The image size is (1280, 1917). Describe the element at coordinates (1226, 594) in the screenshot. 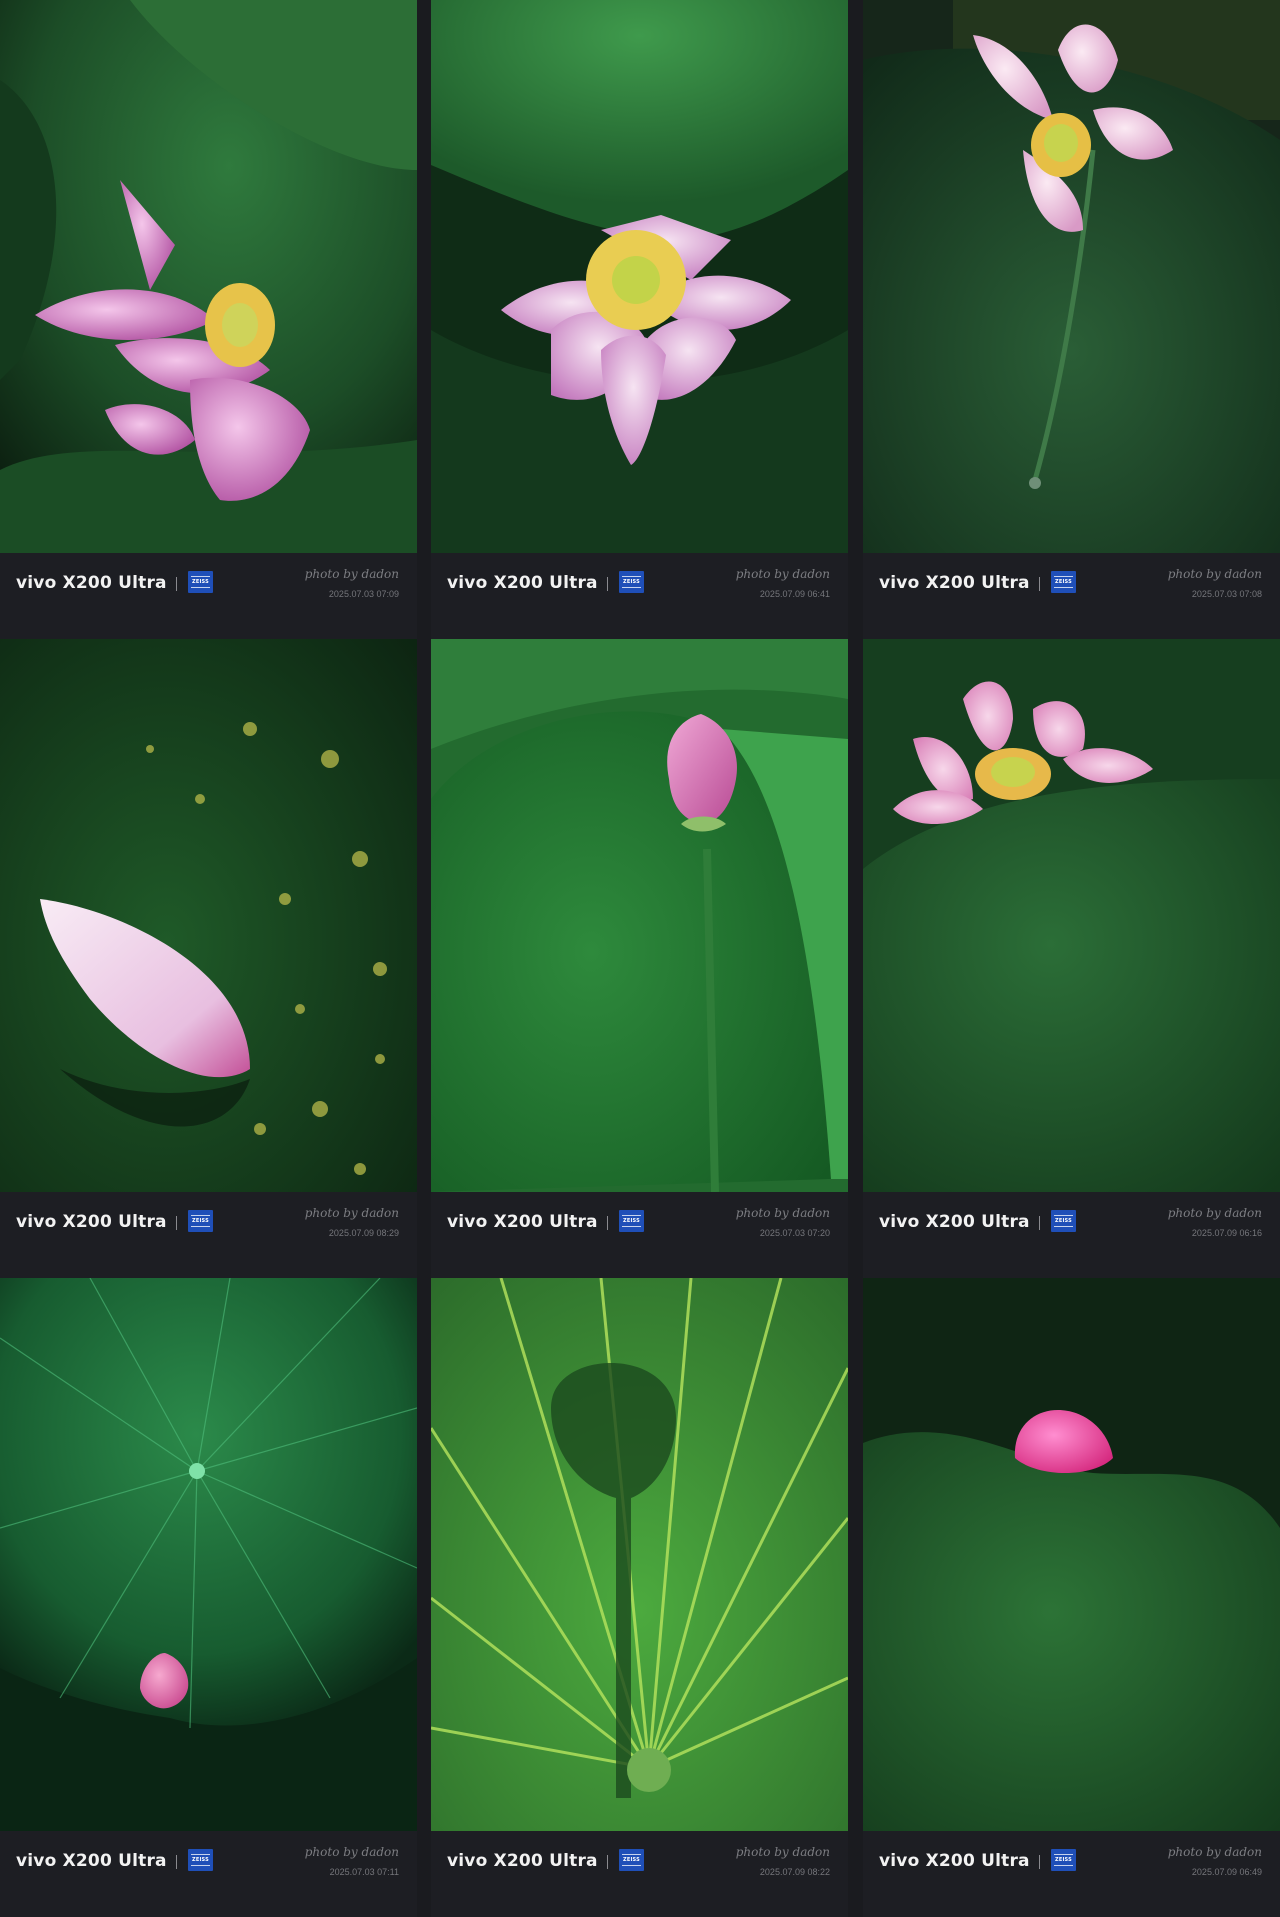

I see `photo-timestamp: 2025.07.03 07:08` at that location.